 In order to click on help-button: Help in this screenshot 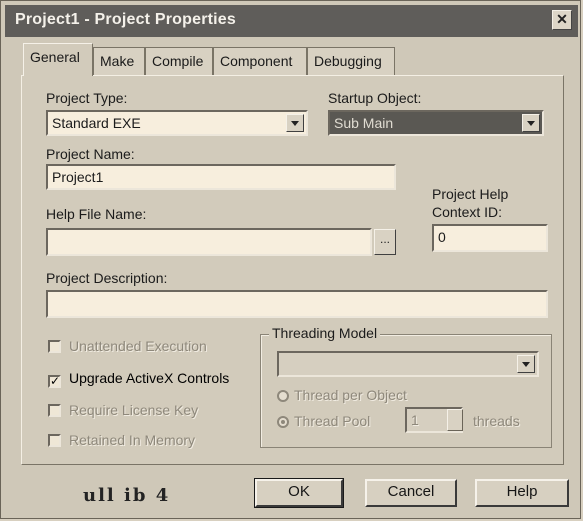, I will do `click(522, 493)`.